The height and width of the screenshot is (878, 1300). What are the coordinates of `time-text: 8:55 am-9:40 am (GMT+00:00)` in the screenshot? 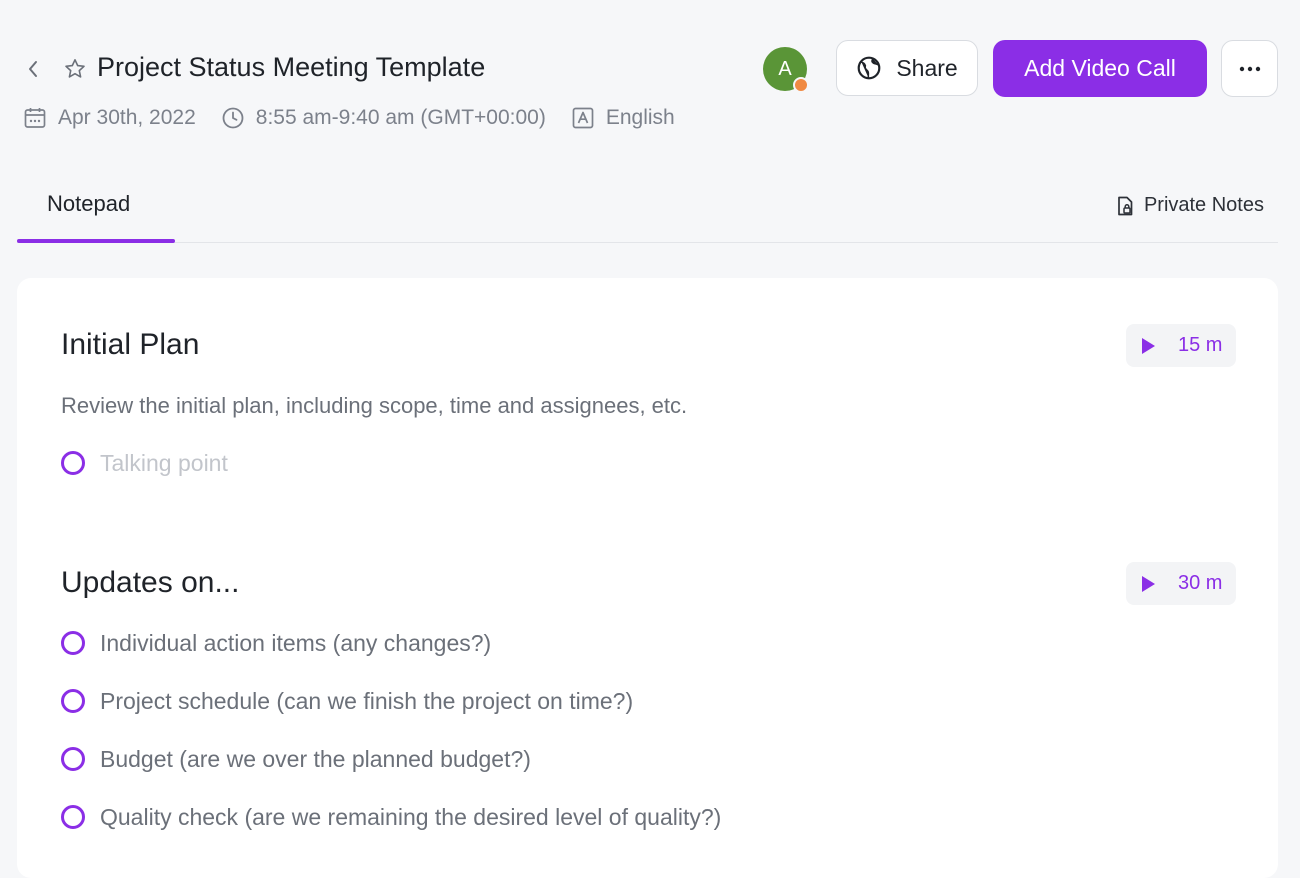 It's located at (400, 117).